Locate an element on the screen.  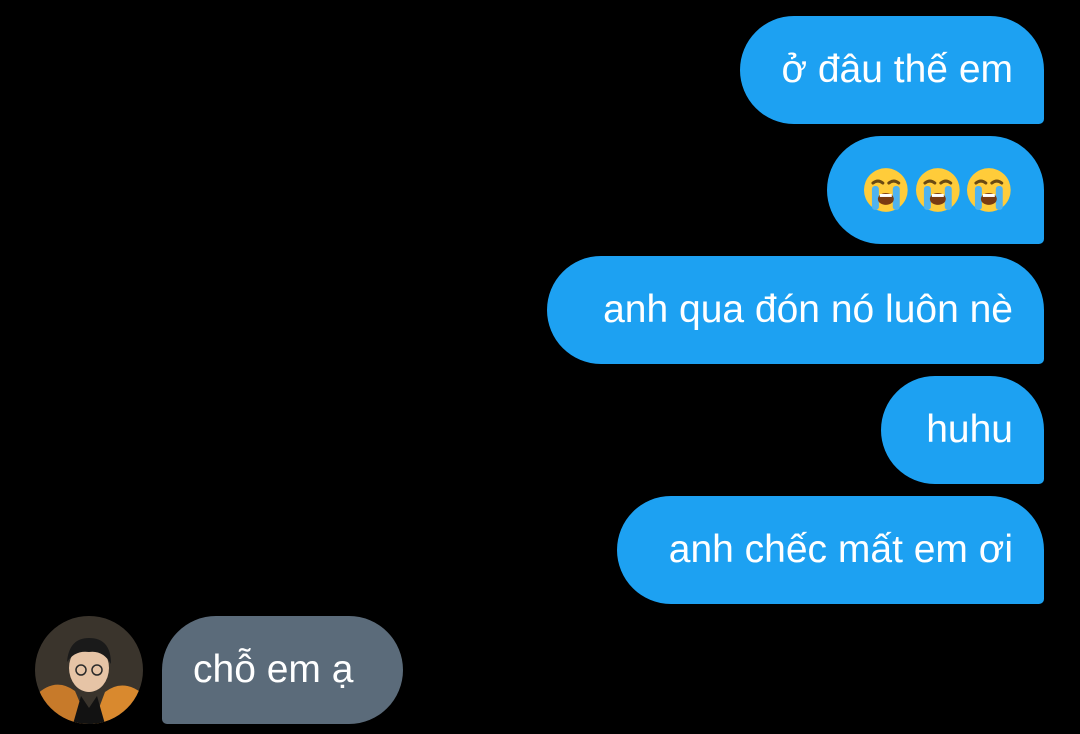
message-text: huhu is located at coordinates (969, 429).